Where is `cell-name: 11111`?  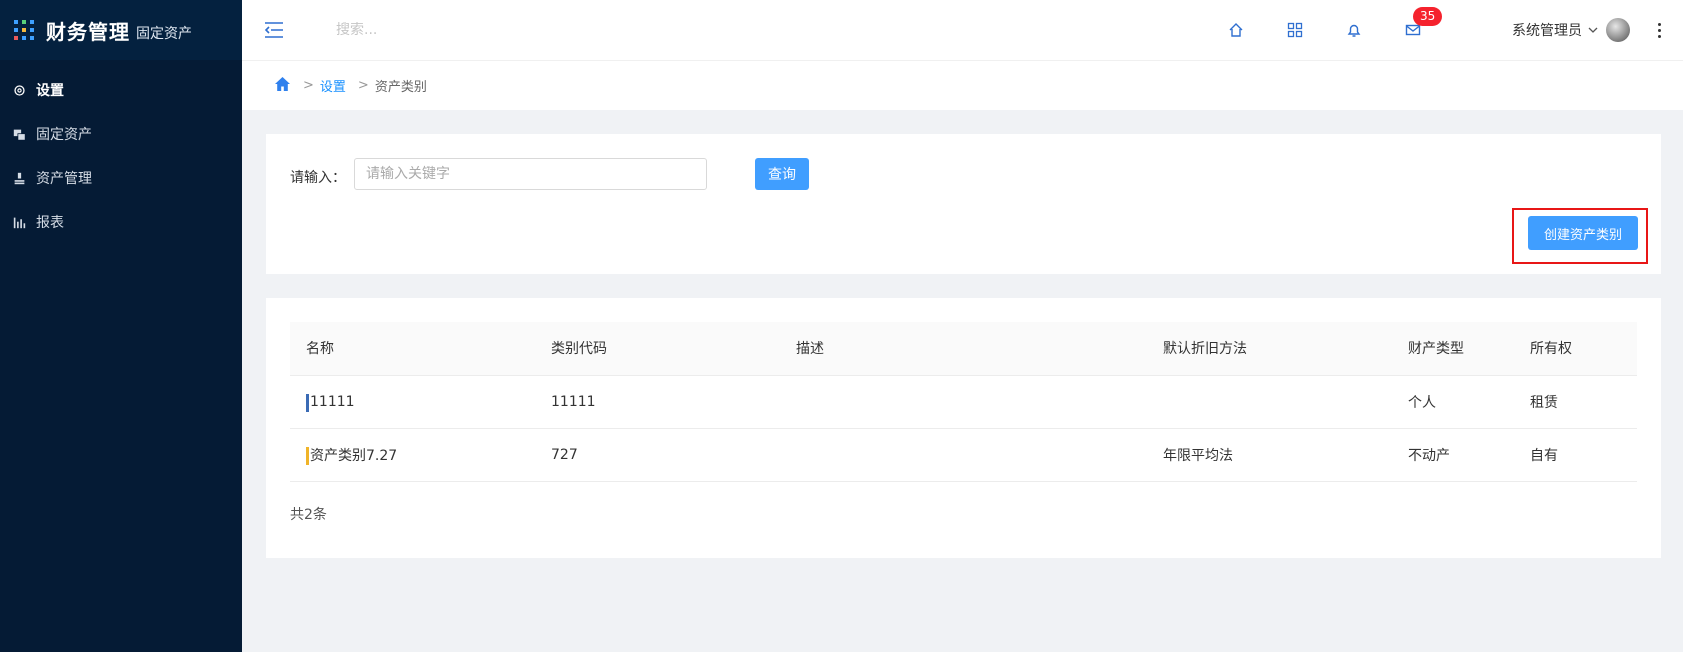
cell-name: 11111 is located at coordinates (412, 402).